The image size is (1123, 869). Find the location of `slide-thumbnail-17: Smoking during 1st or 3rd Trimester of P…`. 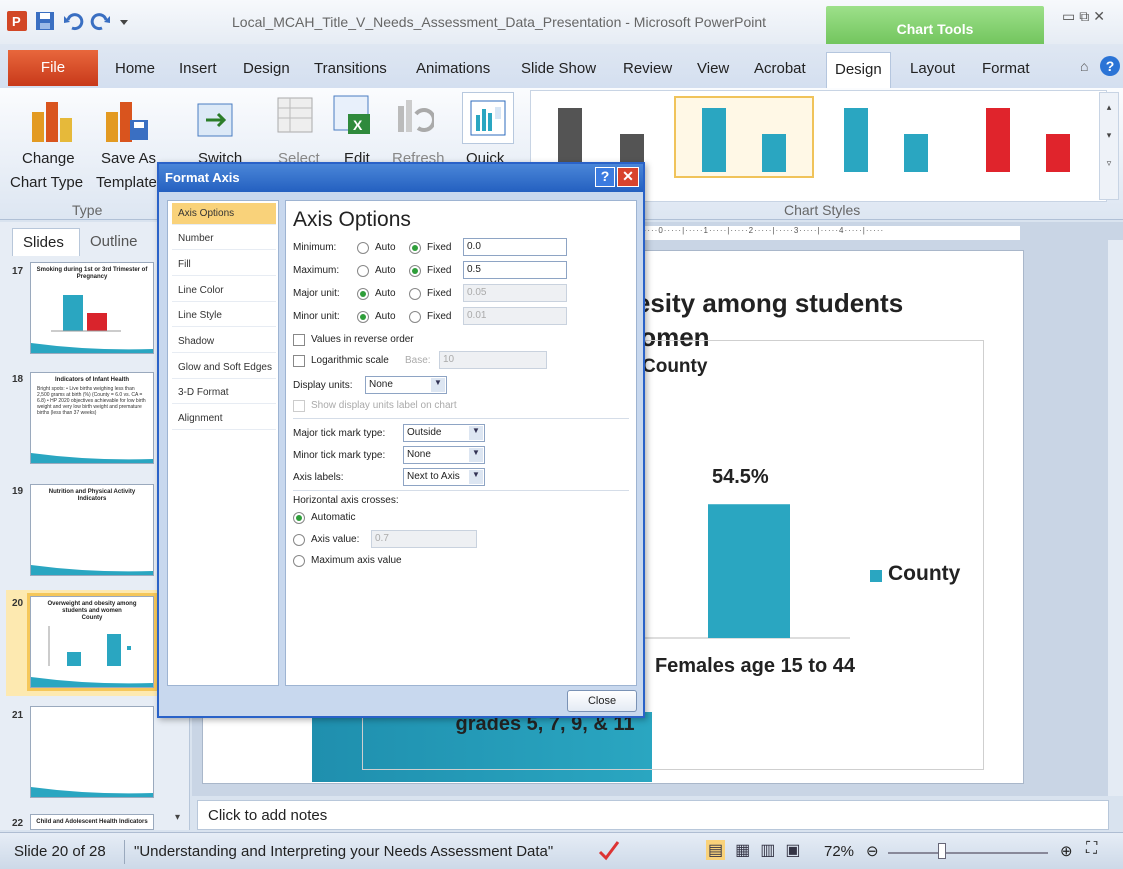

slide-thumbnail-17: Smoking during 1st or 3rd Trimester of P… is located at coordinates (92, 308).